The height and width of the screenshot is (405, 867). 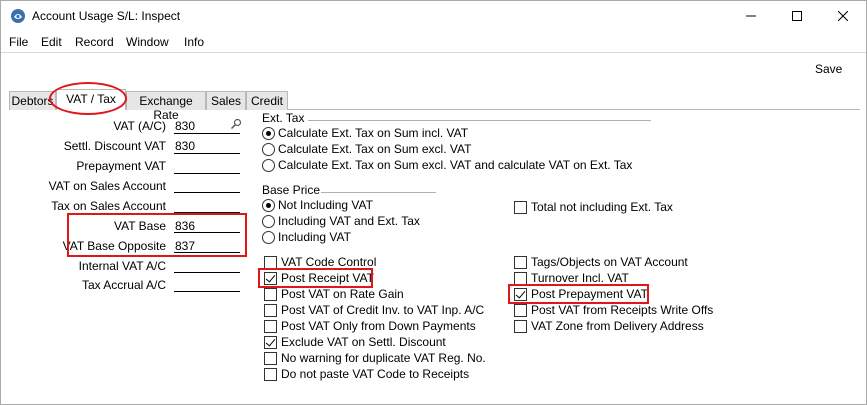 What do you see at coordinates (609, 326) in the screenshot?
I see `vat-zone-delivery-address-checkbox: VAT Zone from Delivery Address` at bounding box center [609, 326].